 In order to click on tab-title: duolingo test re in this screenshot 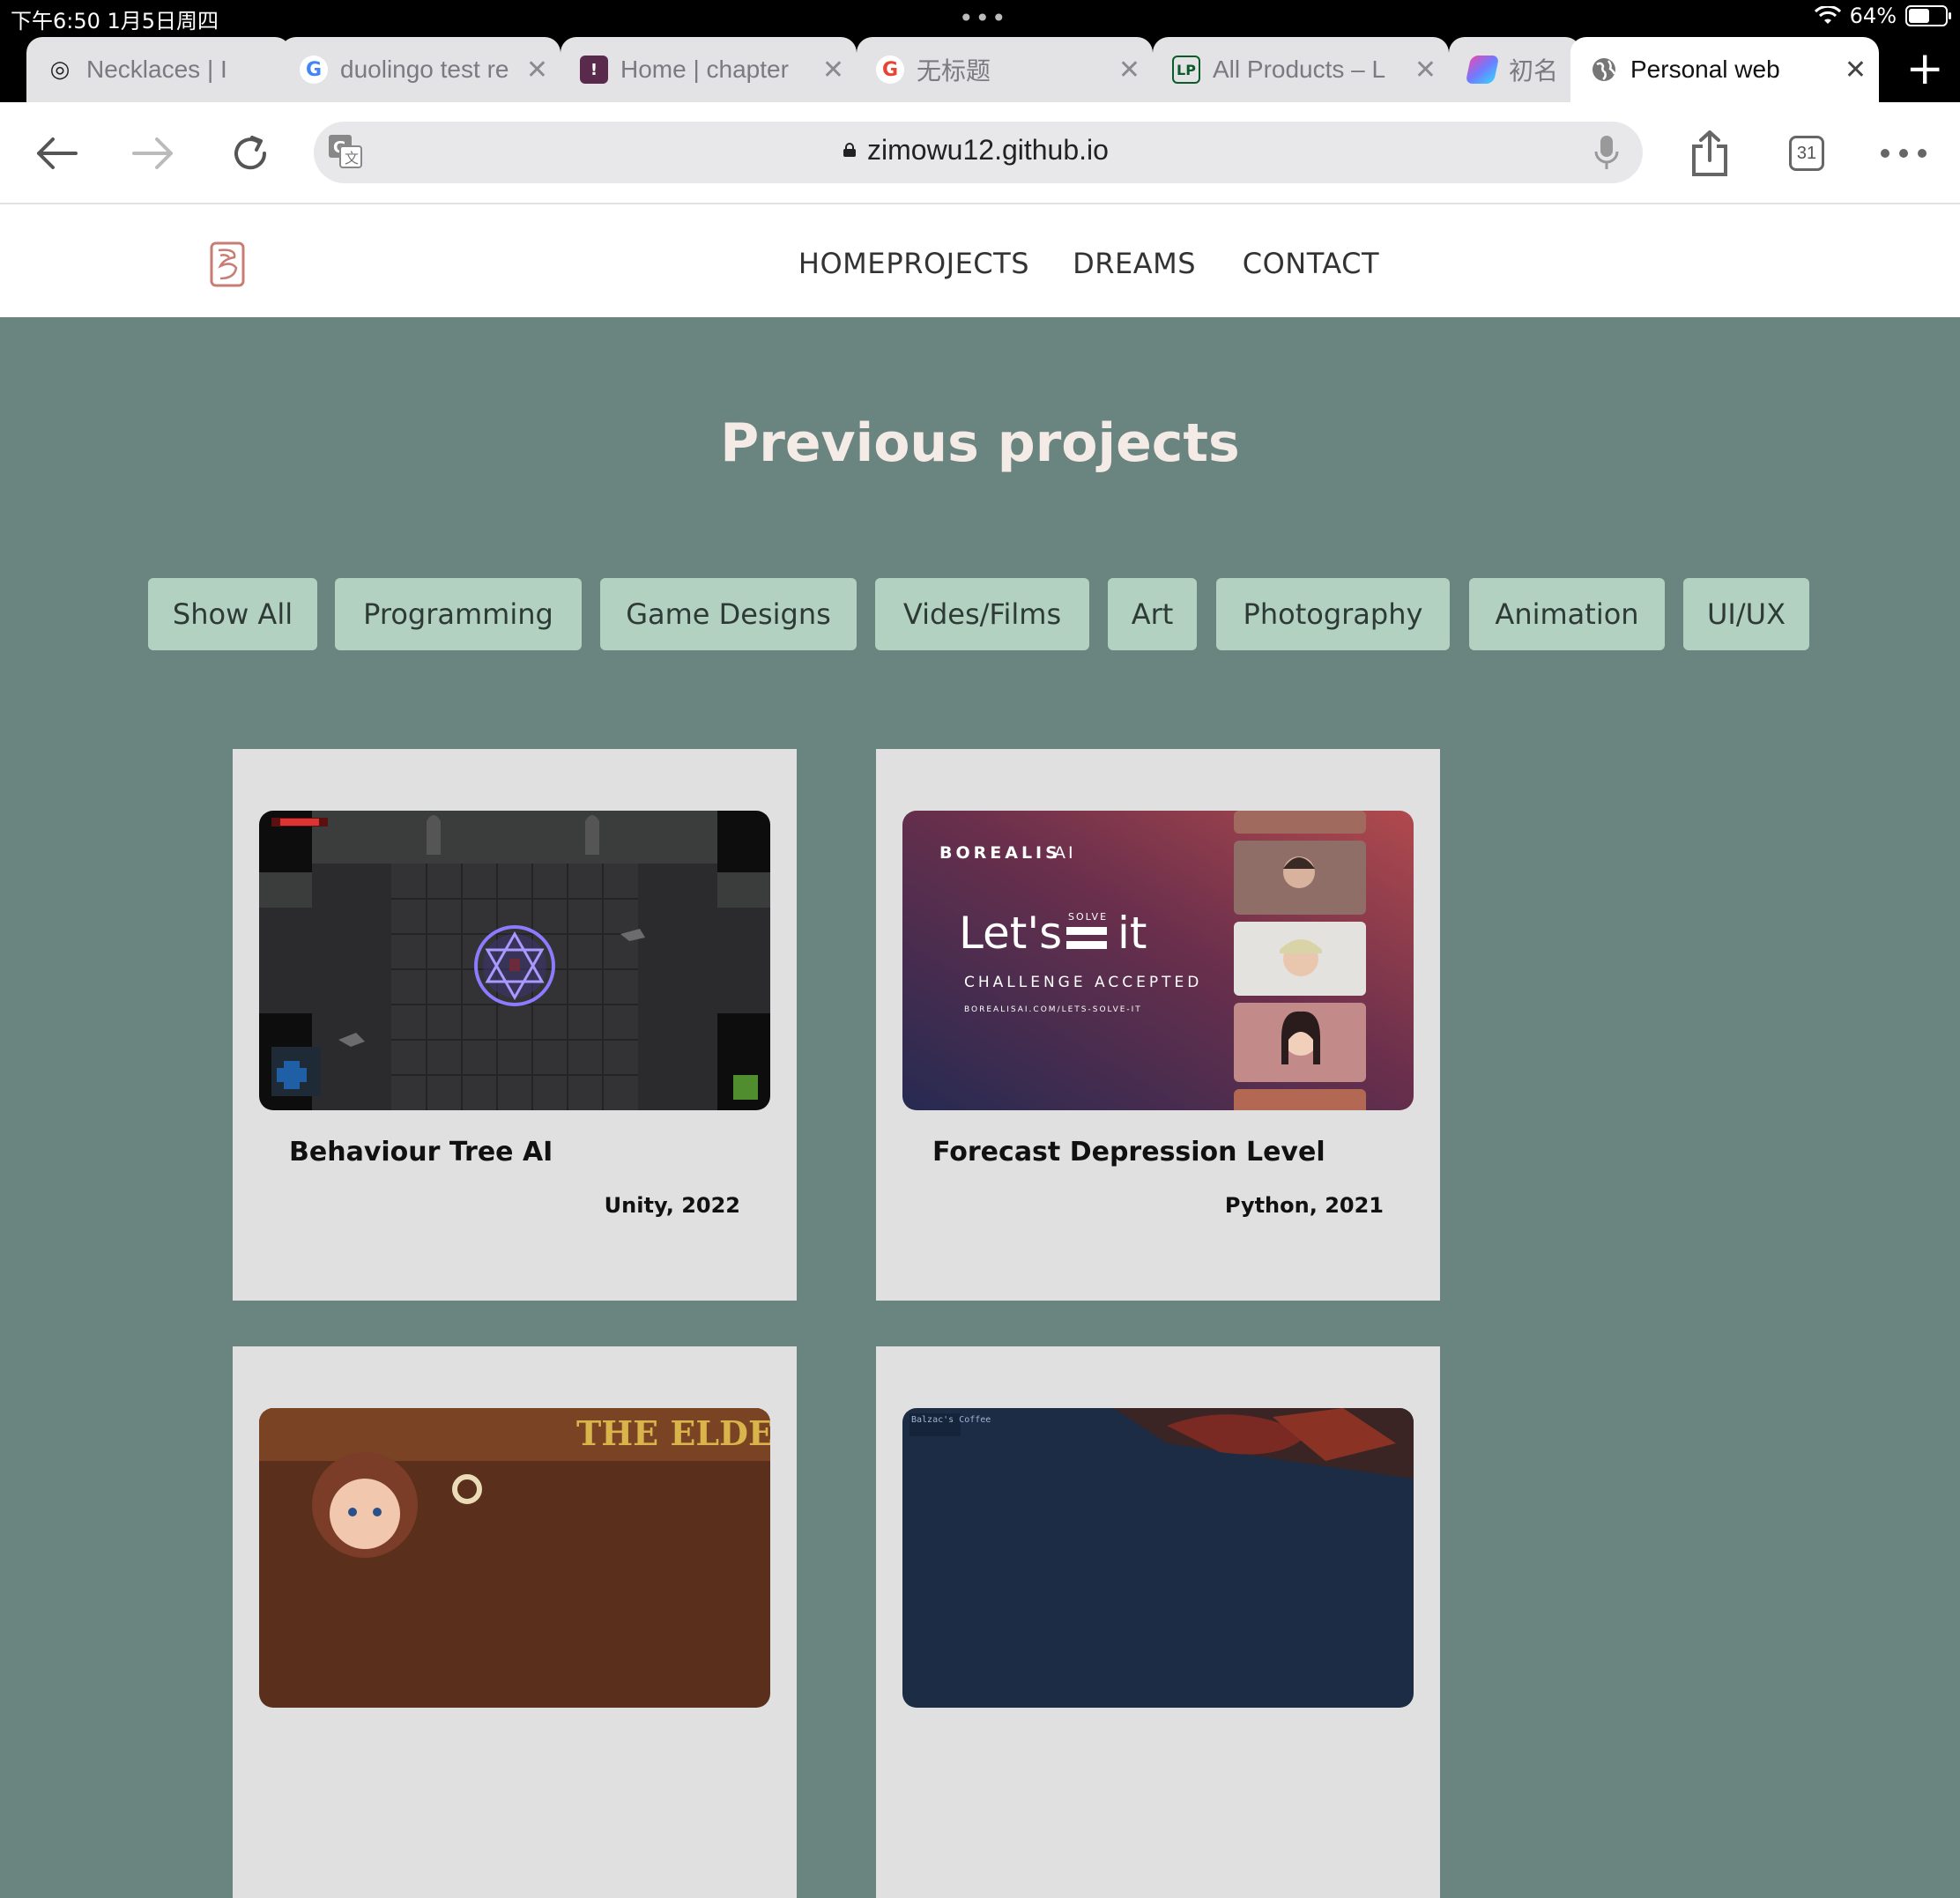, I will do `click(424, 69)`.